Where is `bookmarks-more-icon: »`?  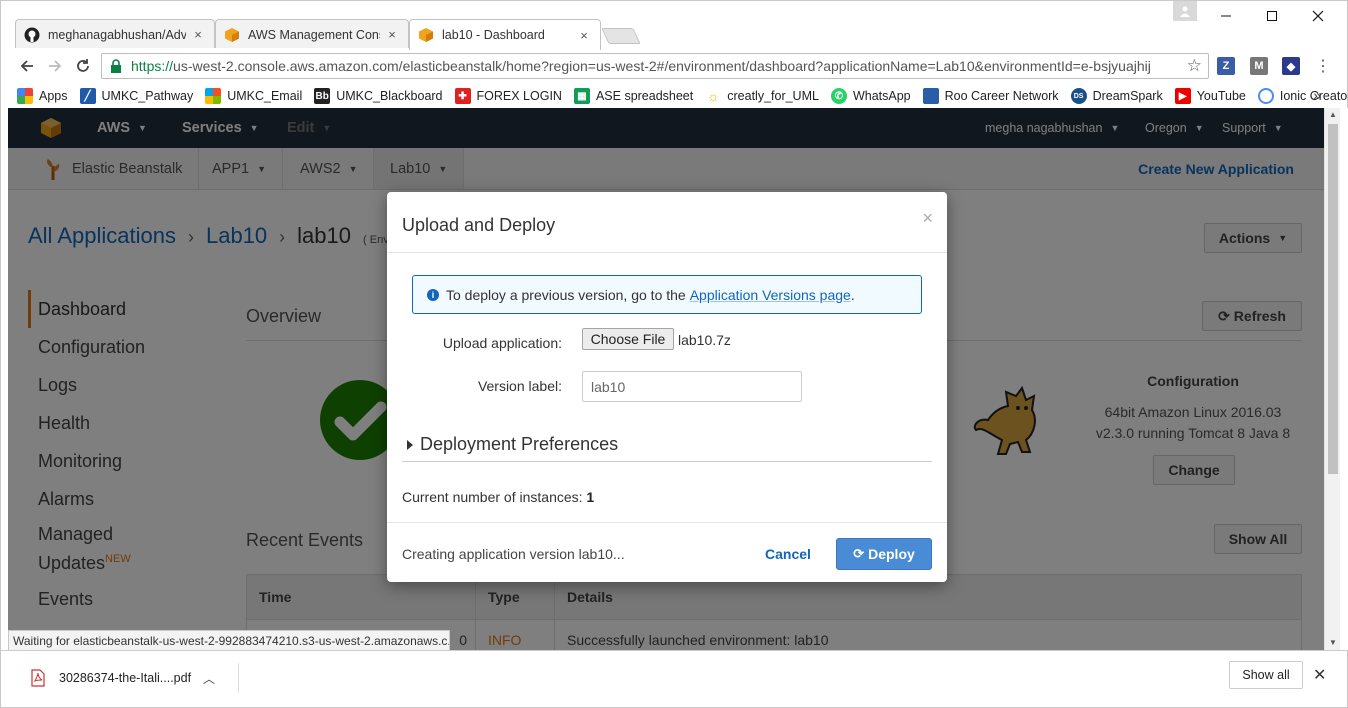 bookmarks-more-icon: » is located at coordinates (1317, 95).